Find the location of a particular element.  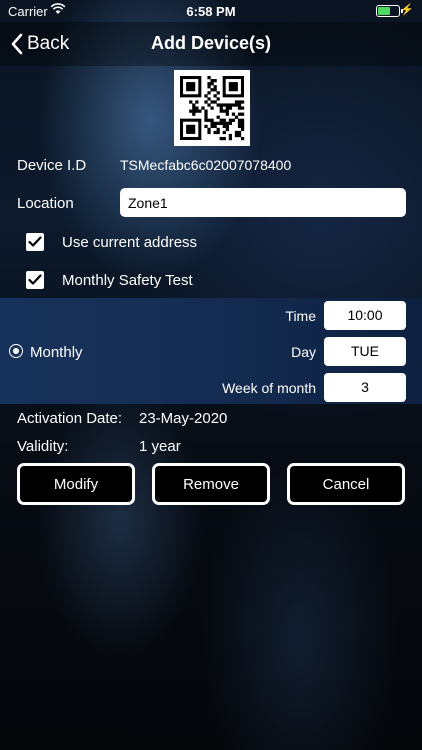

activation-date-label: Activation Date: is located at coordinates (70, 418).